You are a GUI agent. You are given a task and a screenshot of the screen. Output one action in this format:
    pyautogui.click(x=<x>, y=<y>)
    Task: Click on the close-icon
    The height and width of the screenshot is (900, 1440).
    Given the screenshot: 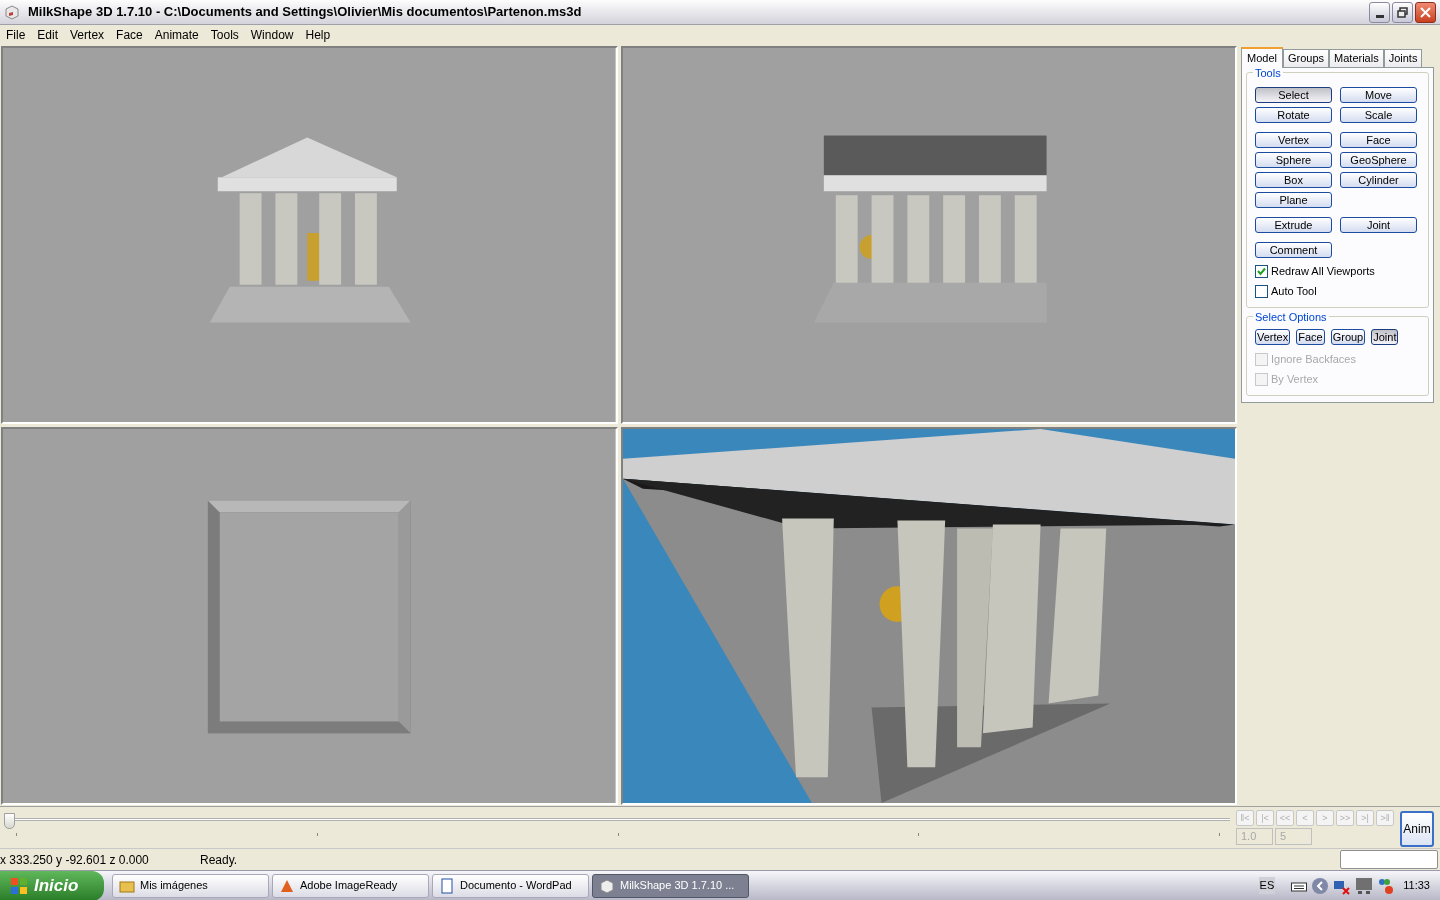 What is the action you would take?
    pyautogui.click(x=1425, y=12)
    